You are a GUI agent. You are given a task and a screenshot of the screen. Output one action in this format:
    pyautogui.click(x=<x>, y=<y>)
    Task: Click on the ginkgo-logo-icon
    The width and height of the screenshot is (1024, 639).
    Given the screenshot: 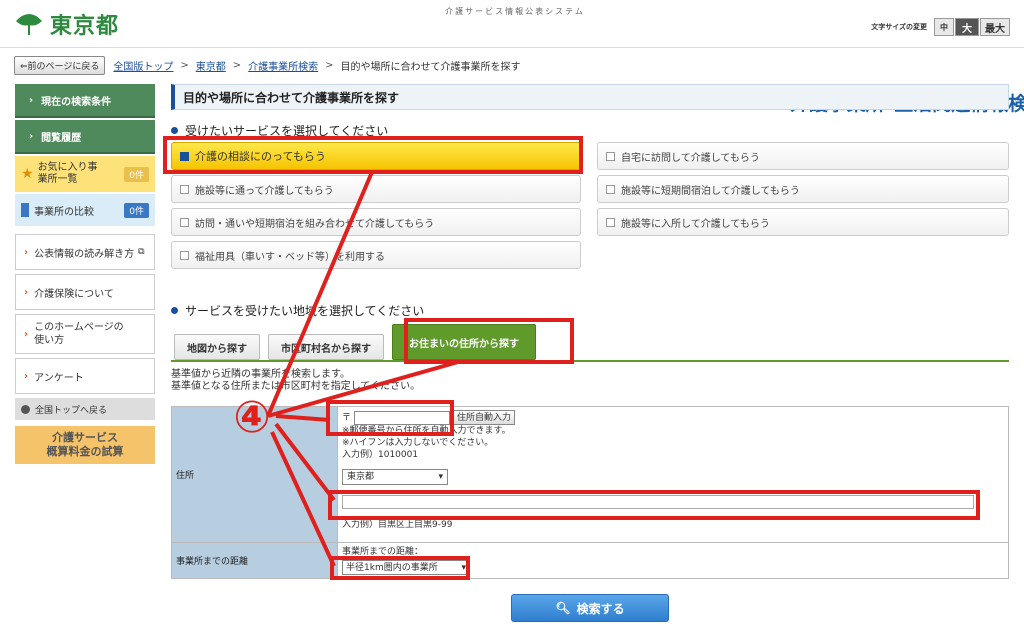 What is the action you would take?
    pyautogui.click(x=29, y=24)
    